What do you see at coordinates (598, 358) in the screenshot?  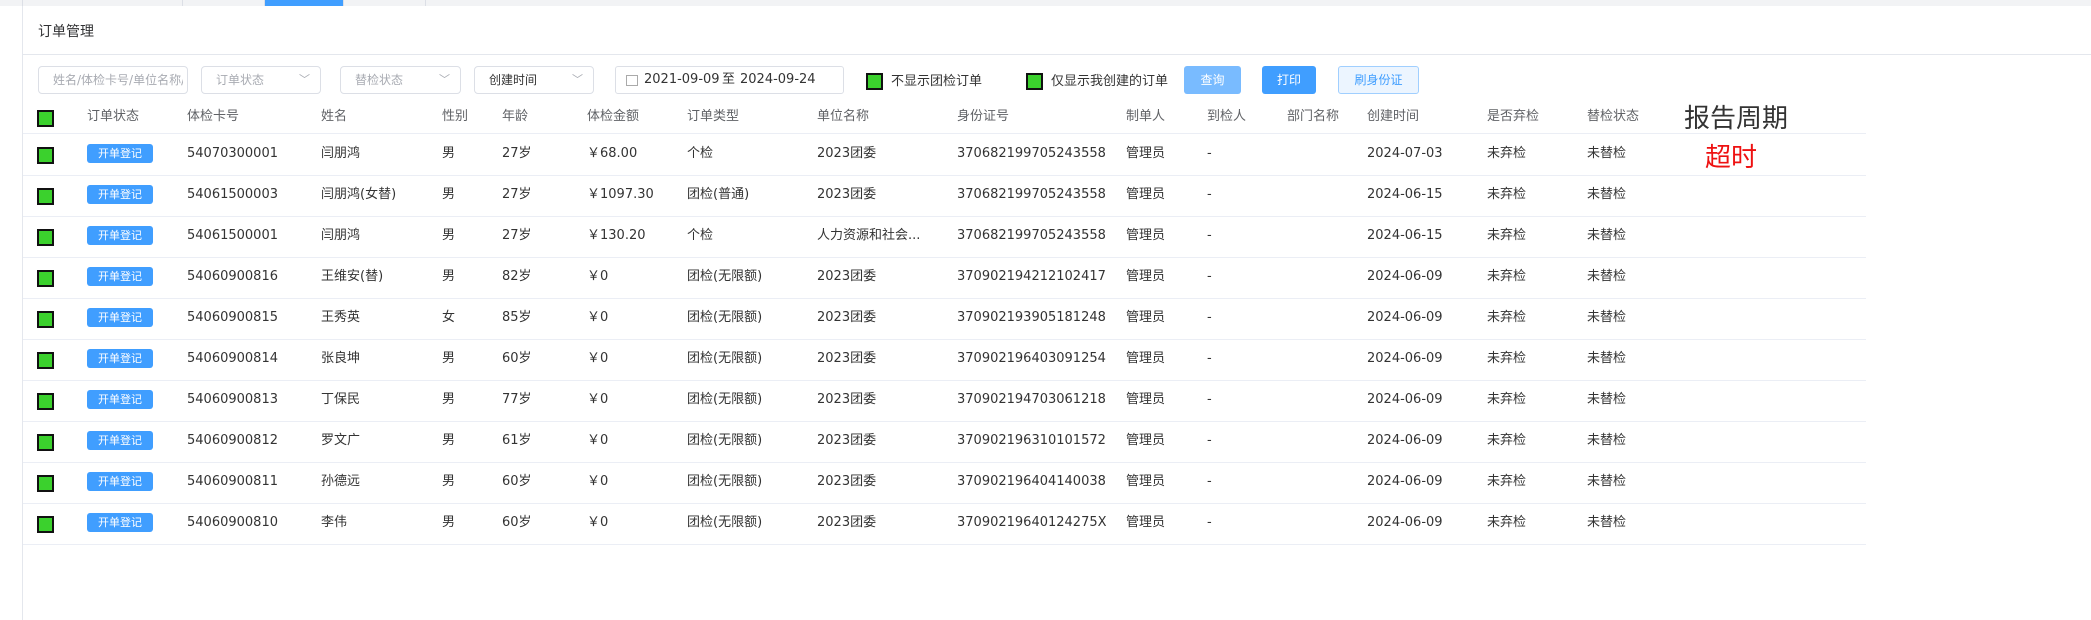 I see `amount: ￥0` at bounding box center [598, 358].